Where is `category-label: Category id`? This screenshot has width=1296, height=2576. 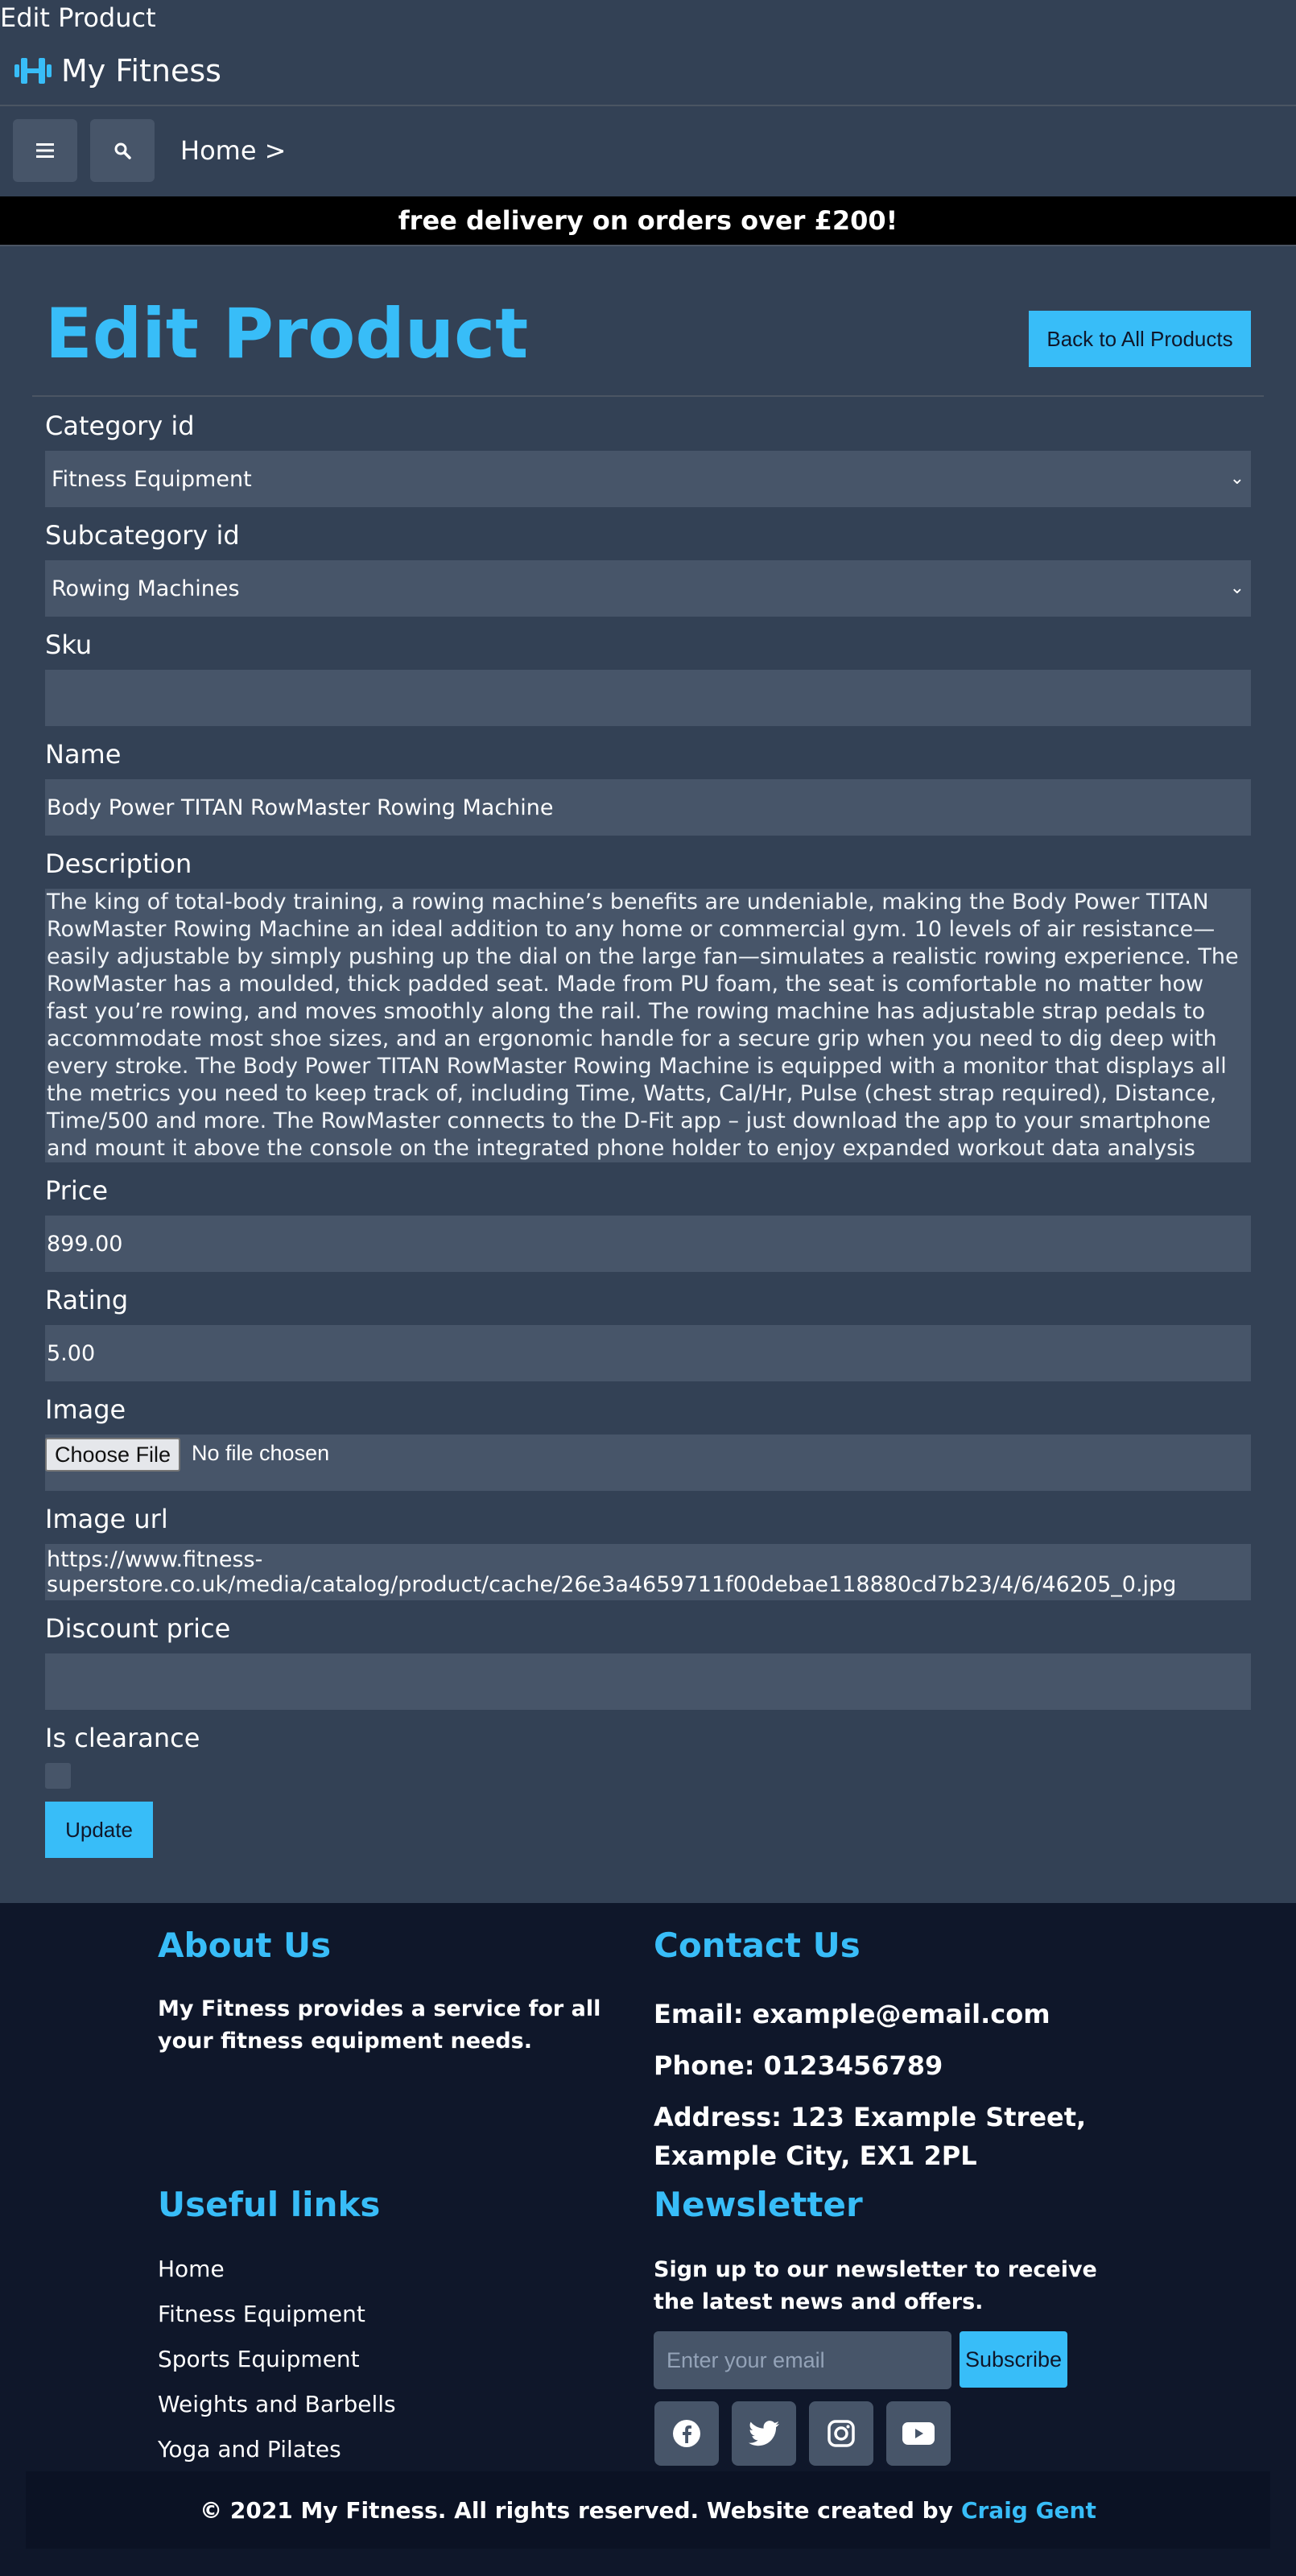
category-label: Category id is located at coordinates (120, 426).